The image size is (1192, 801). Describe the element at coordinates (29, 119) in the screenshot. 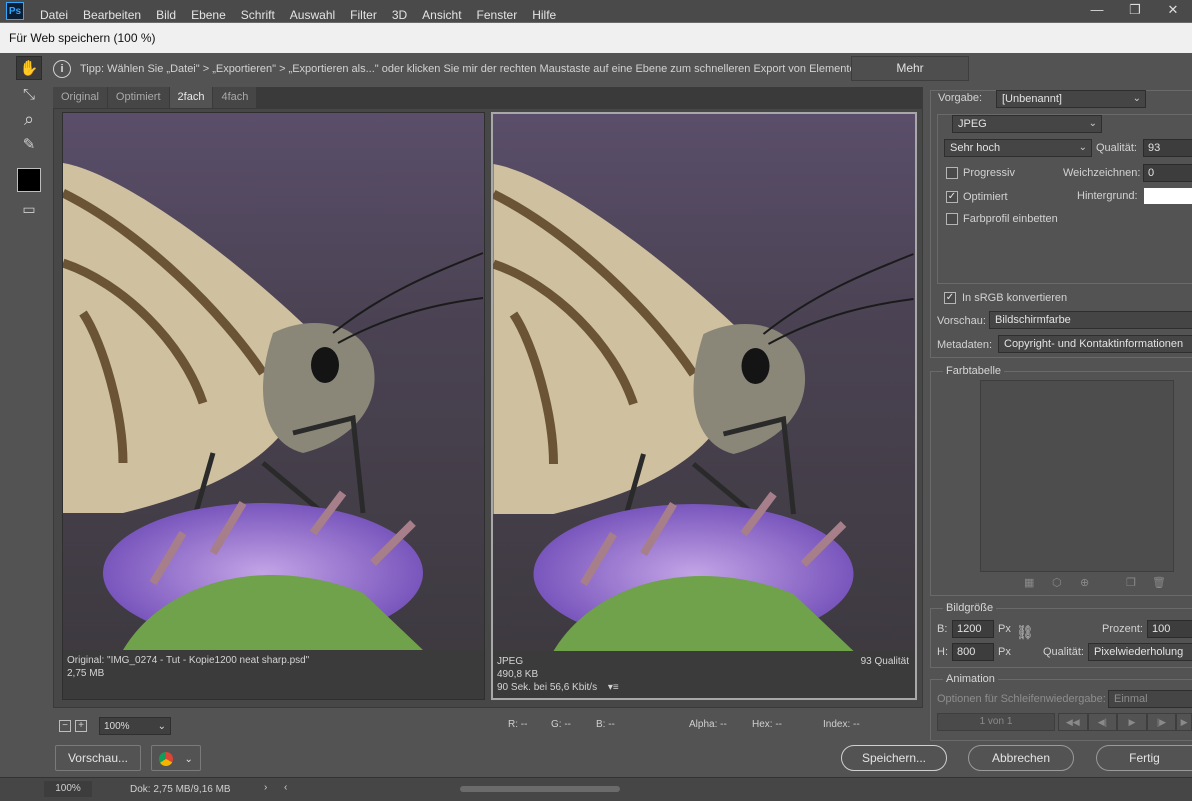

I see `zoom-tool-icon: ⌕` at that location.